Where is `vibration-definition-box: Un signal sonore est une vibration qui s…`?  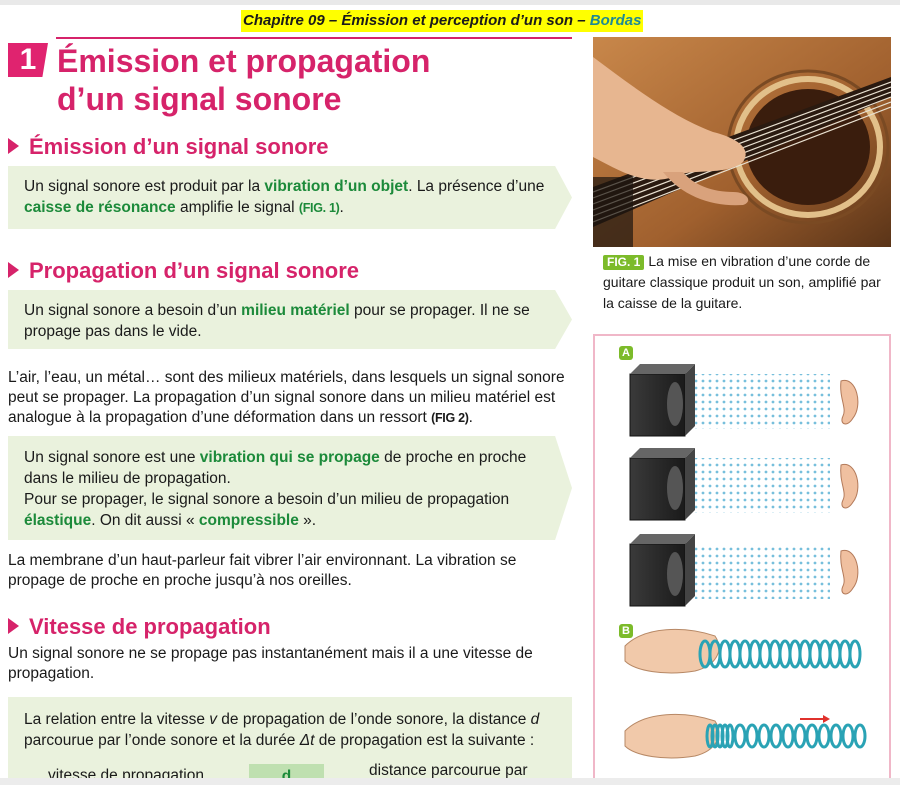 vibration-definition-box: Un signal sonore est une vibration qui s… is located at coordinates (290, 488).